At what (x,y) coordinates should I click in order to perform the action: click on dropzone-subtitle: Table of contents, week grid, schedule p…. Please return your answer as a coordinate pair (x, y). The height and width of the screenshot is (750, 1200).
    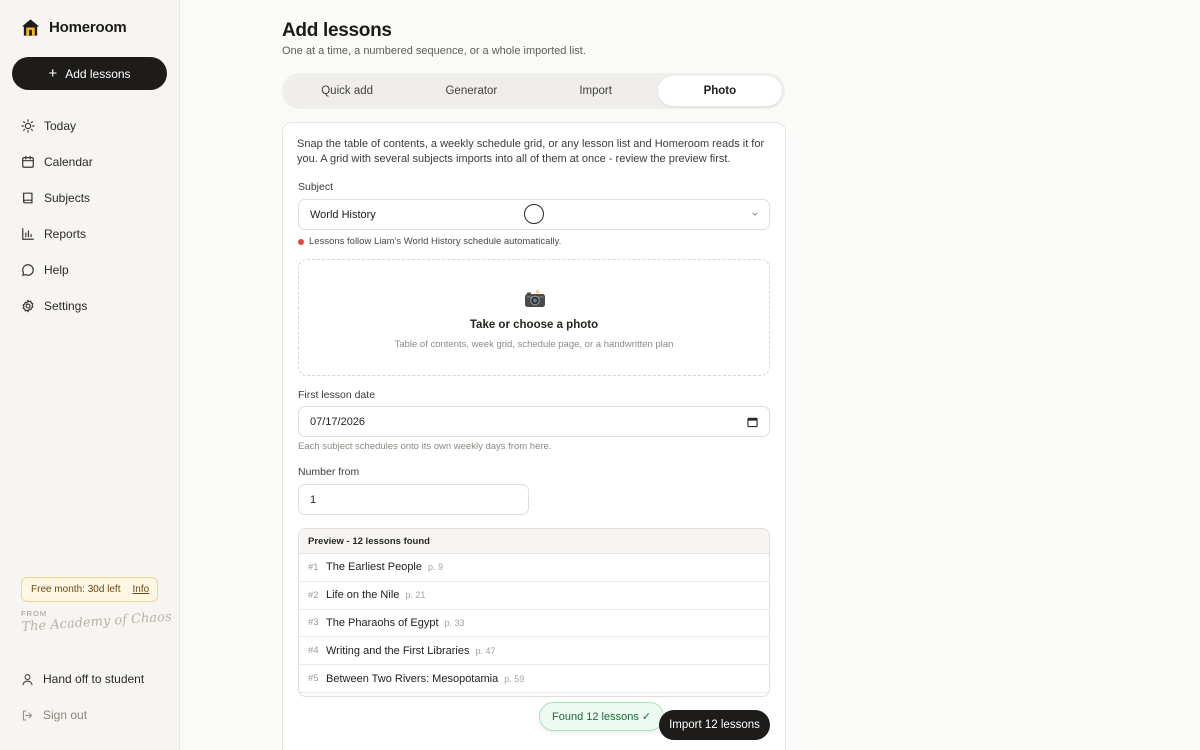
    Looking at the image, I should click on (534, 344).